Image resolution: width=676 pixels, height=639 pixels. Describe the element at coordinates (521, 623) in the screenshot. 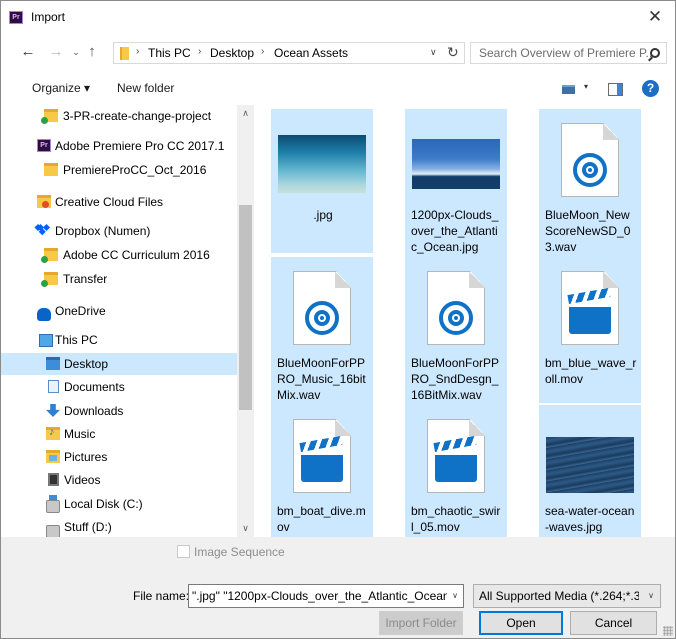

I see `open-button: Open` at that location.